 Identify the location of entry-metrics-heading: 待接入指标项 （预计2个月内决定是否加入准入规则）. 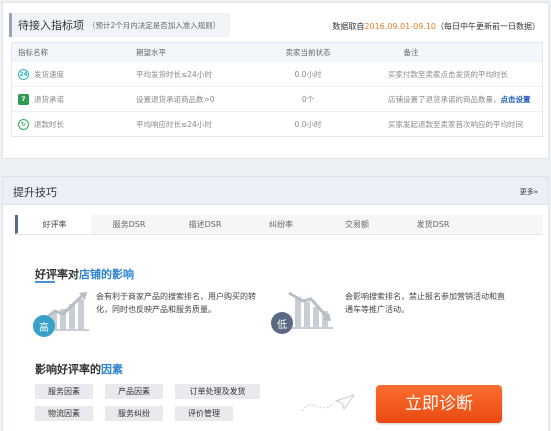
(120, 25).